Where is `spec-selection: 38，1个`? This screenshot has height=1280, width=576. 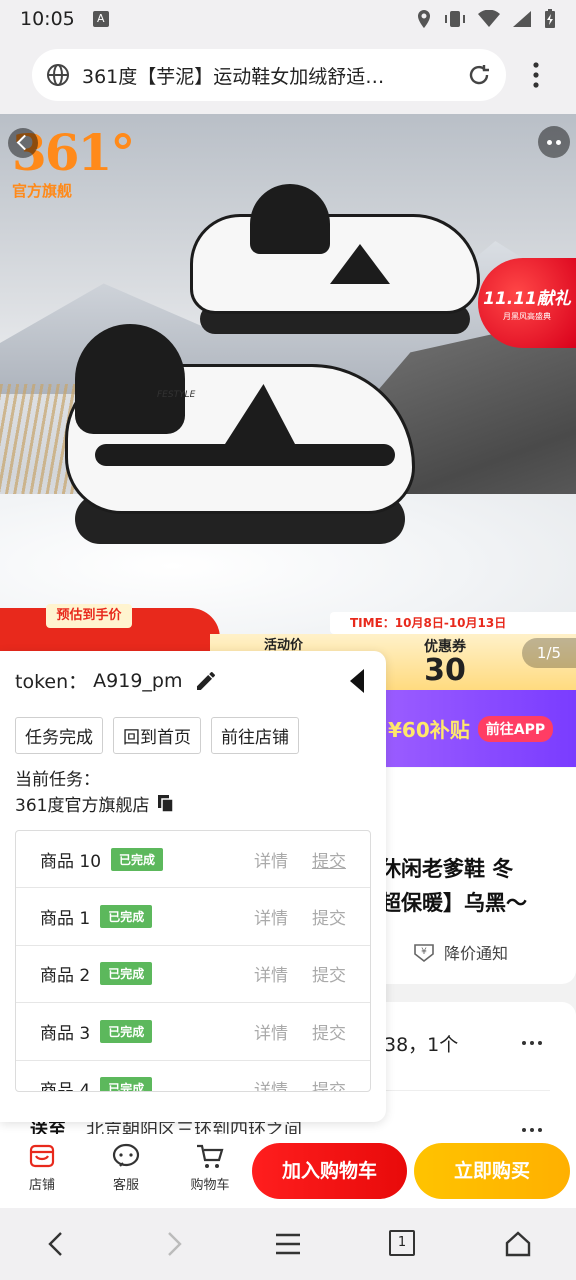
spec-selection: 38，1个 is located at coordinates (421, 1043).